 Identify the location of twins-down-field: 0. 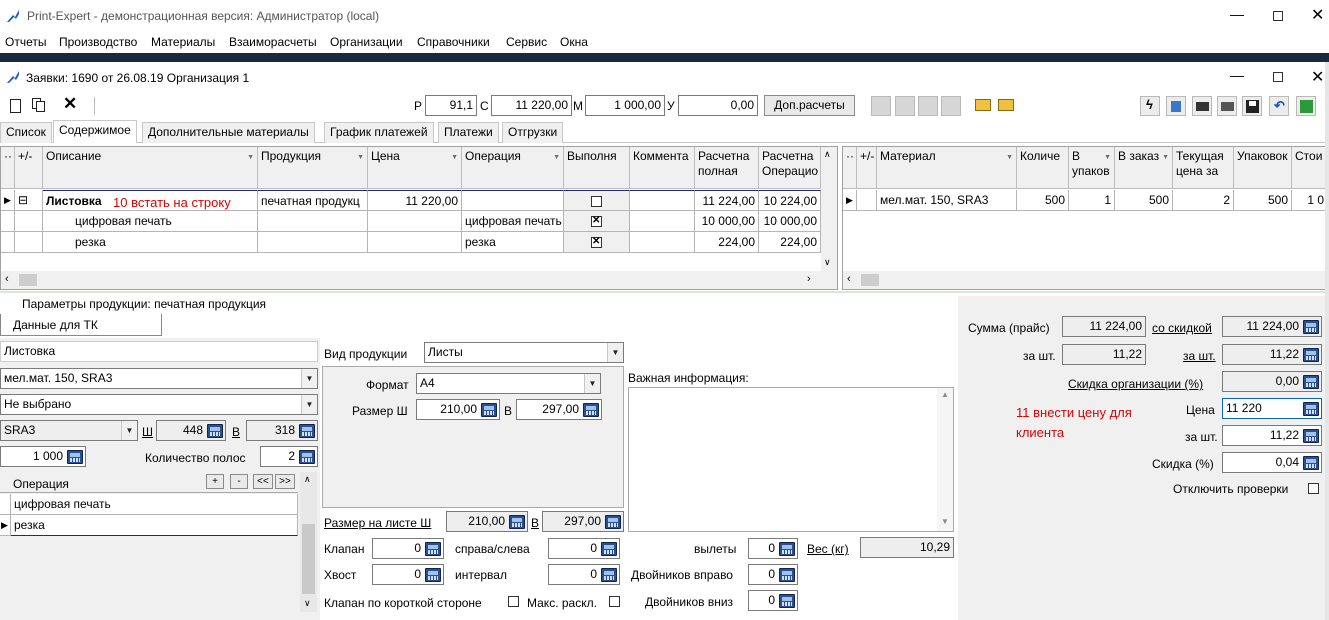
(773, 600).